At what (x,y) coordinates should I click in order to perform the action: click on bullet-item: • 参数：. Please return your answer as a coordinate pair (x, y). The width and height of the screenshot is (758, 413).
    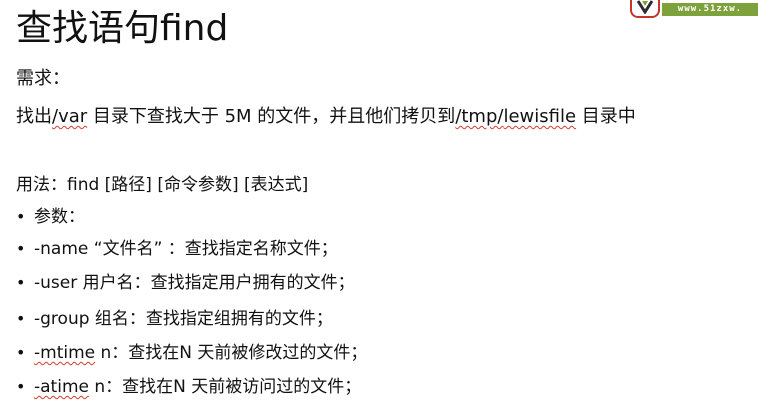
    Looking at the image, I should click on (50, 217).